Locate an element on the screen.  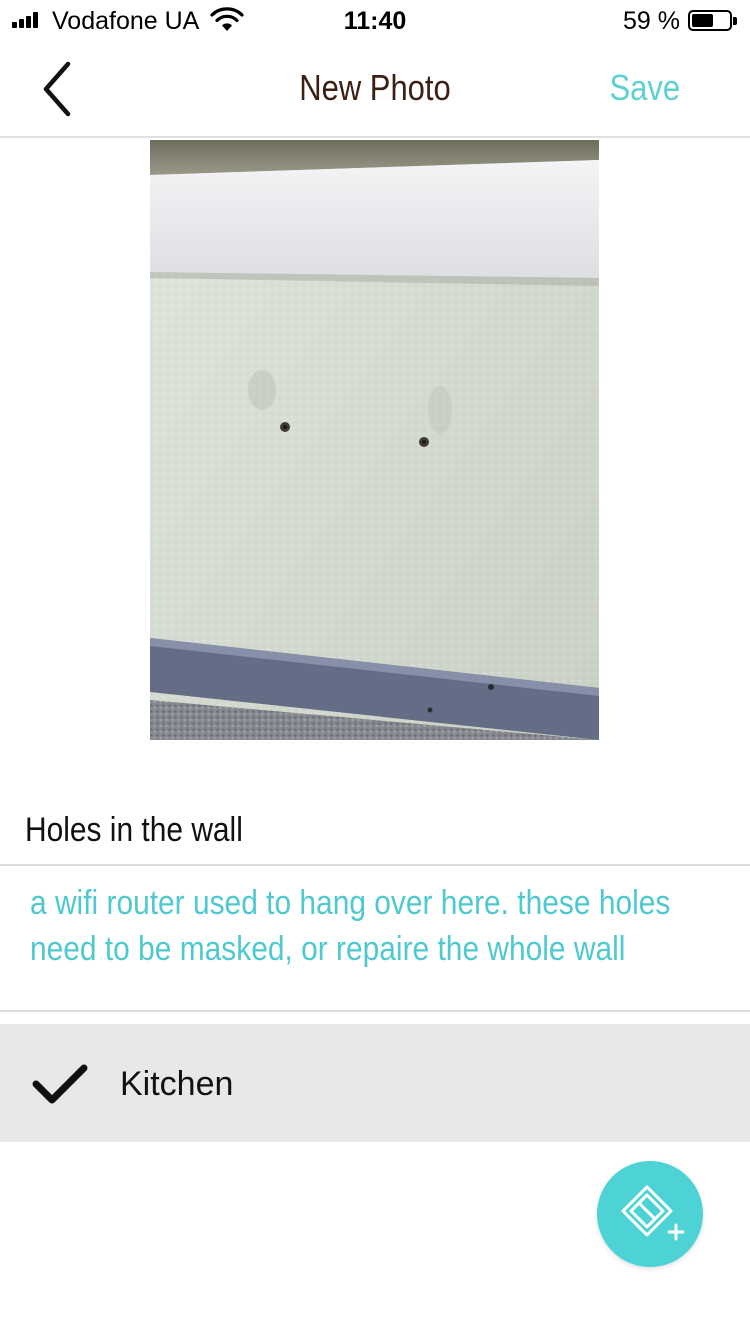
battery-level-fill is located at coordinates (702, 20).